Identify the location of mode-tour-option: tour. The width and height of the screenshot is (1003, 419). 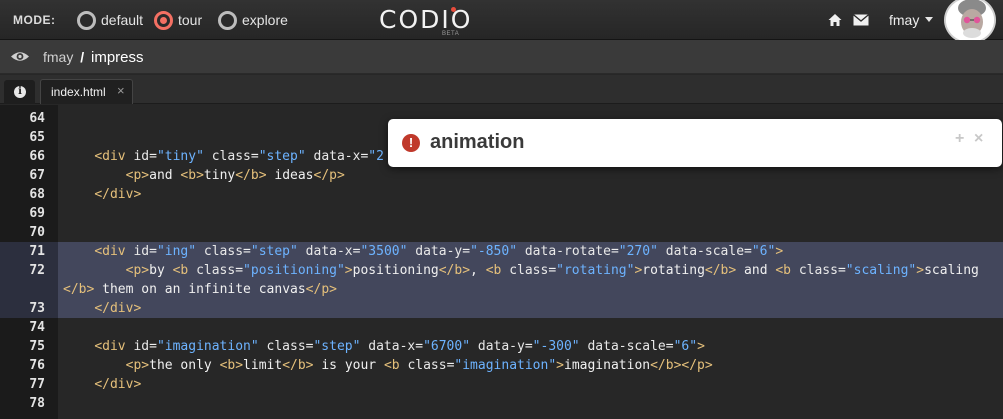
(178, 20).